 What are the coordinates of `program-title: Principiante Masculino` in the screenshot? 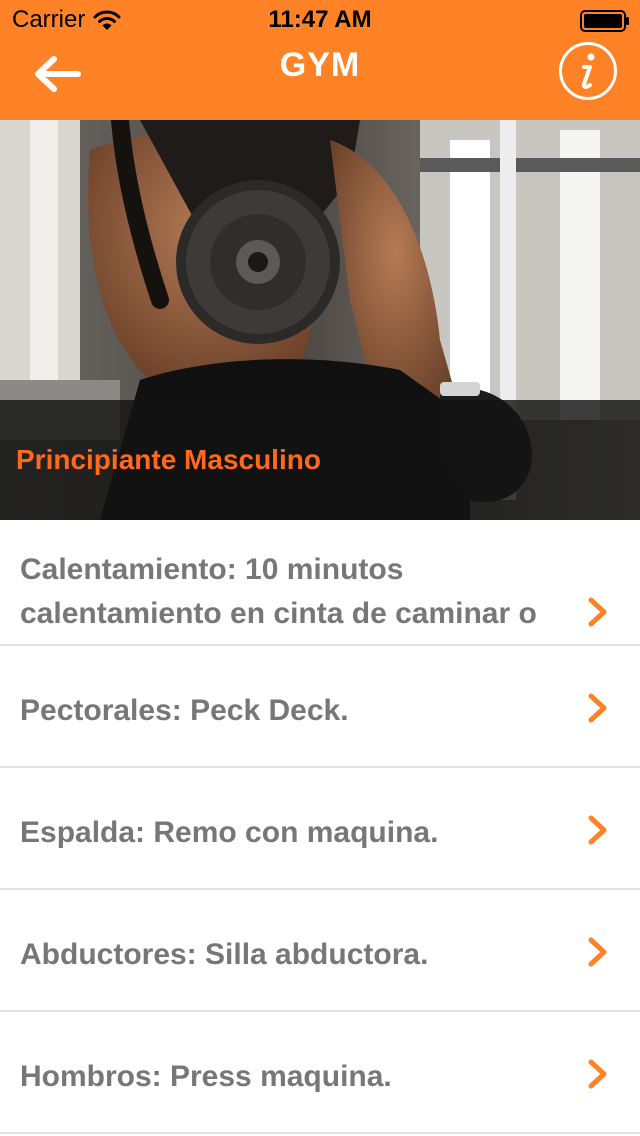 It's located at (168, 459).